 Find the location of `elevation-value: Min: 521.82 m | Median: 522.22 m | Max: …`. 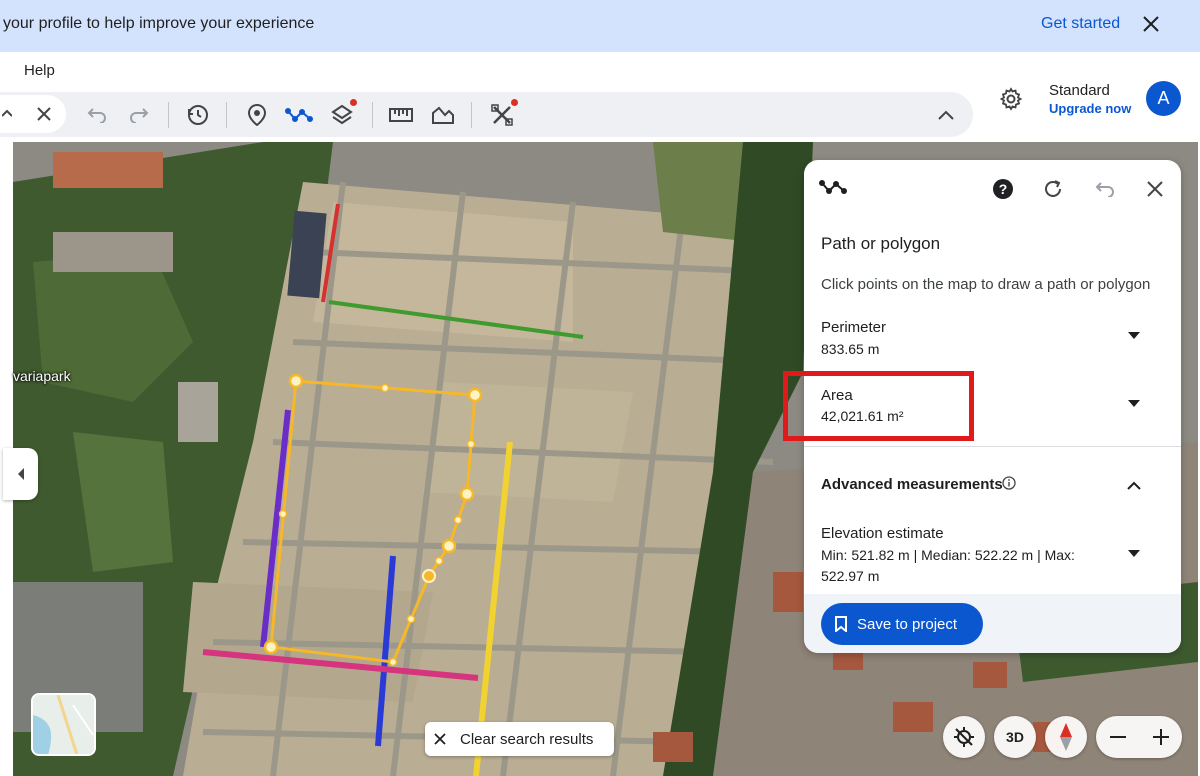

elevation-value: Min: 521.82 m | Median: 522.22 m | Max: … is located at coordinates (948, 565).